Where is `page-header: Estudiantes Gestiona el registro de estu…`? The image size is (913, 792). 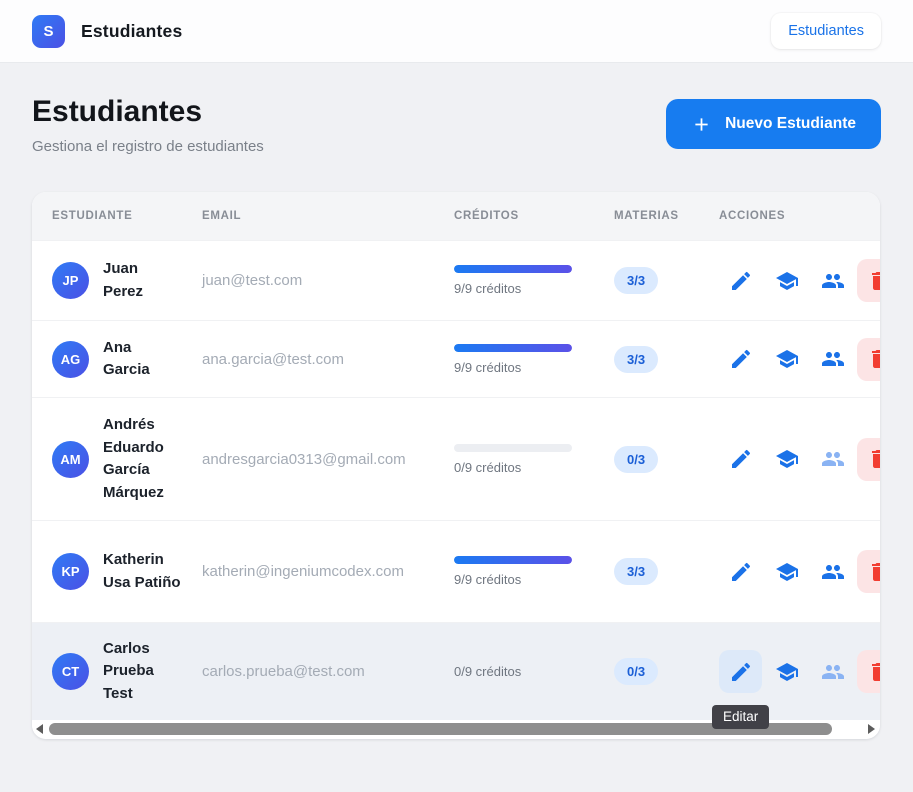
page-header: Estudiantes Gestiona el registro de estu… is located at coordinates (456, 125).